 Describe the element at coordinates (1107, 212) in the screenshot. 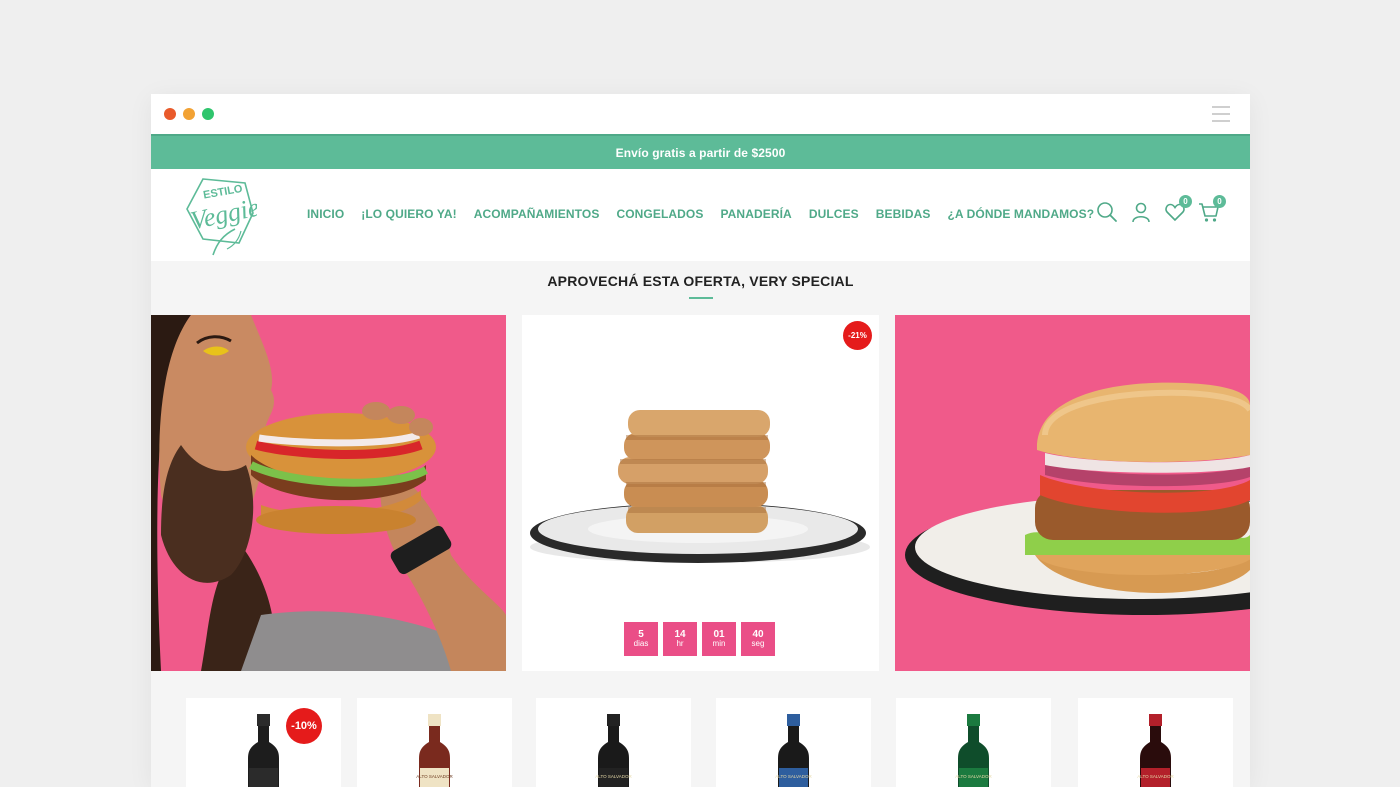

I see `search-icon` at that location.